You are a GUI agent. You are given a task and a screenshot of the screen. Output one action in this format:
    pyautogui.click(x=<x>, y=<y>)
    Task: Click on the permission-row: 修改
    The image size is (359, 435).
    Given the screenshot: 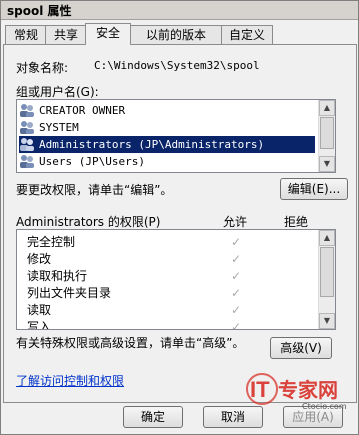 What is the action you would take?
    pyautogui.click(x=39, y=259)
    